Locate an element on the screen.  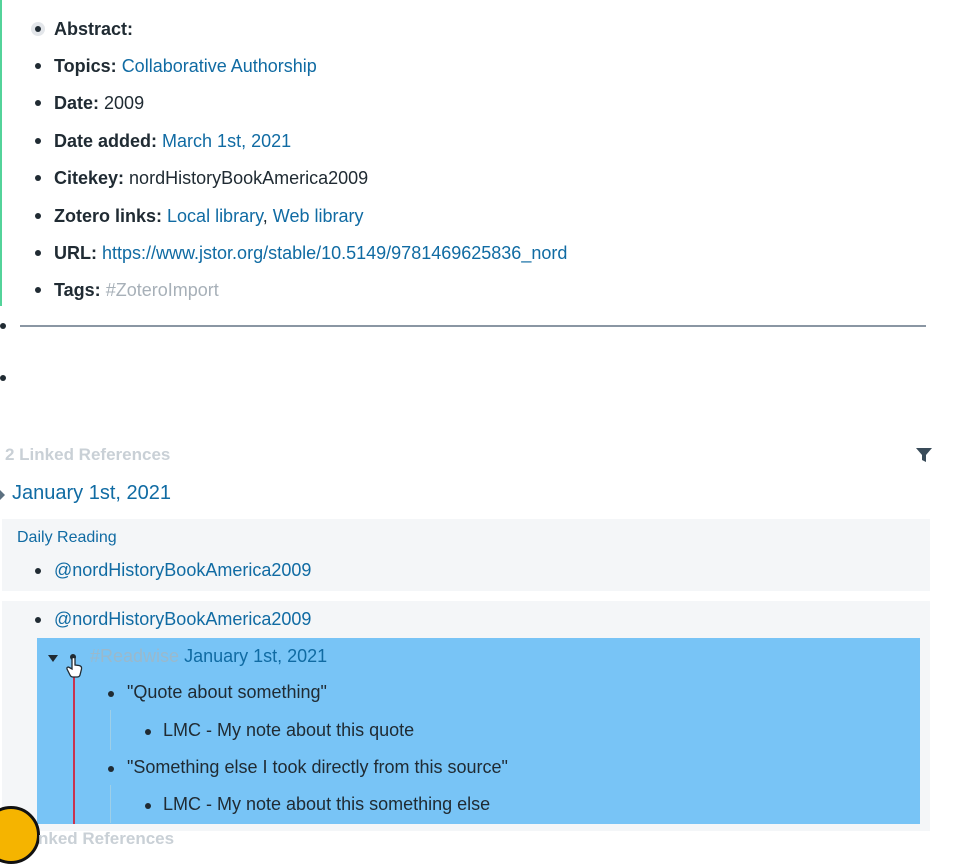
prop-abstract: Abstract: is located at coordinates (93, 29).